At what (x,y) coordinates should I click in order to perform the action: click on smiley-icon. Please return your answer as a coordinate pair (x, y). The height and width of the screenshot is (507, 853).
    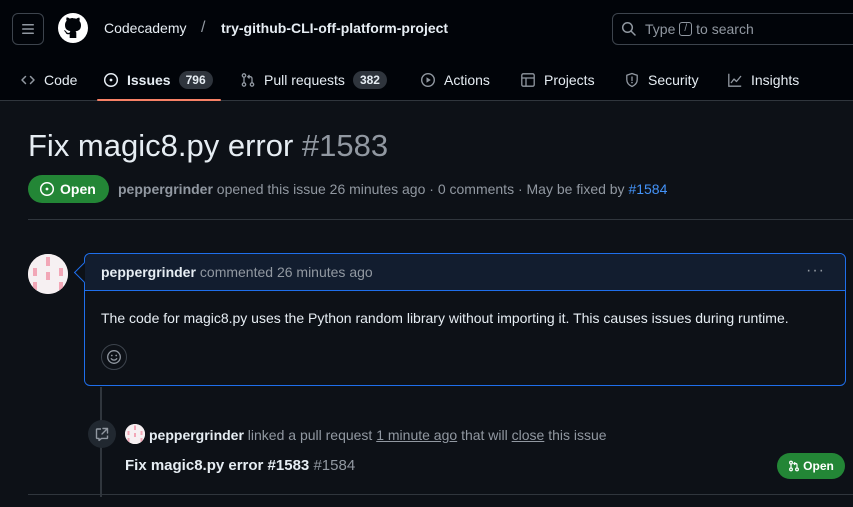
    Looking at the image, I should click on (114, 357).